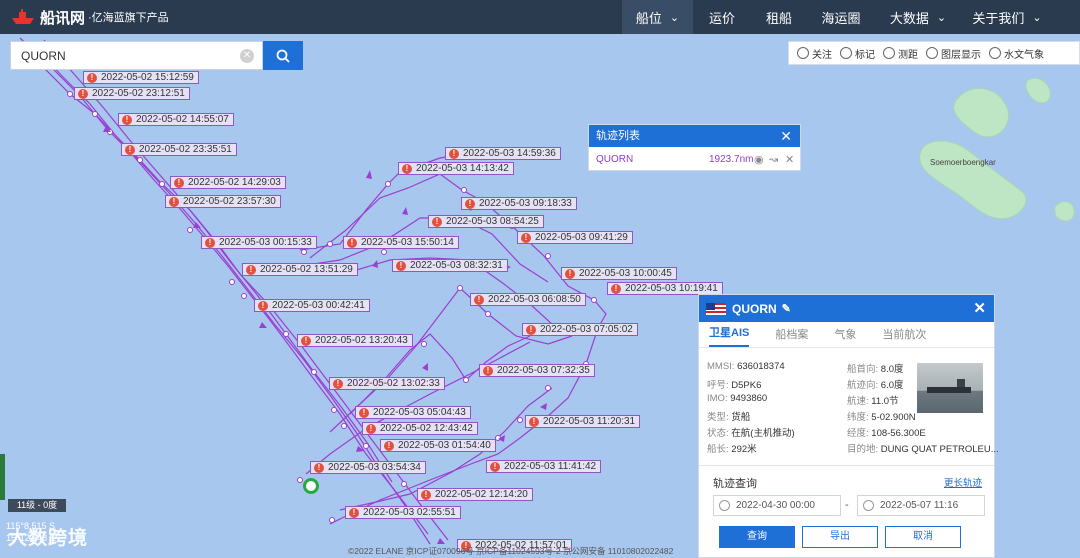  I want to click on info-speed: 航速: 11.0节, so click(873, 401).